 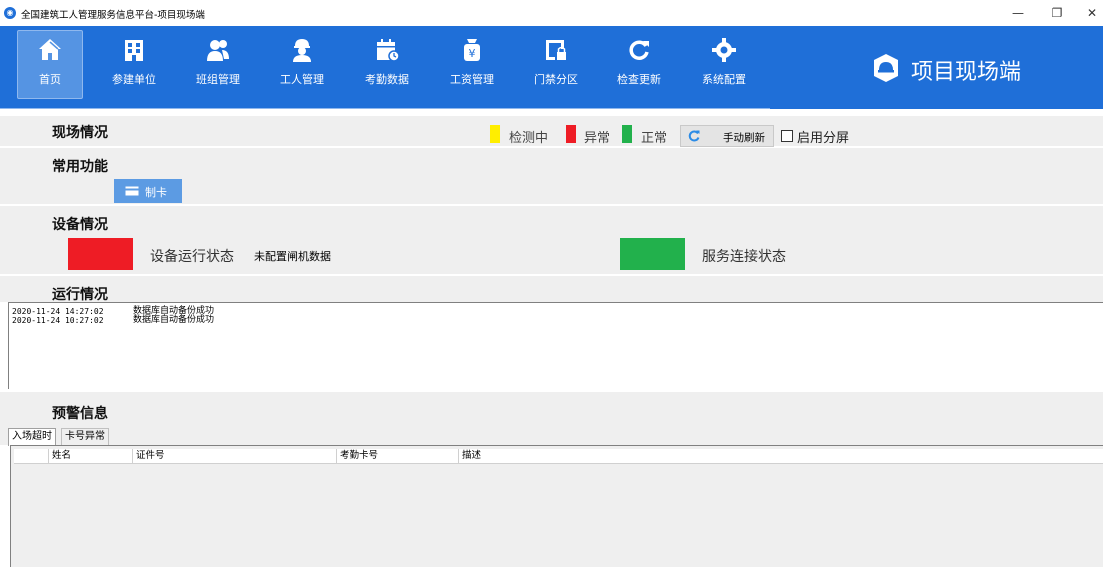 What do you see at coordinates (886, 68) in the screenshot?
I see `shield-helmet-icon` at bounding box center [886, 68].